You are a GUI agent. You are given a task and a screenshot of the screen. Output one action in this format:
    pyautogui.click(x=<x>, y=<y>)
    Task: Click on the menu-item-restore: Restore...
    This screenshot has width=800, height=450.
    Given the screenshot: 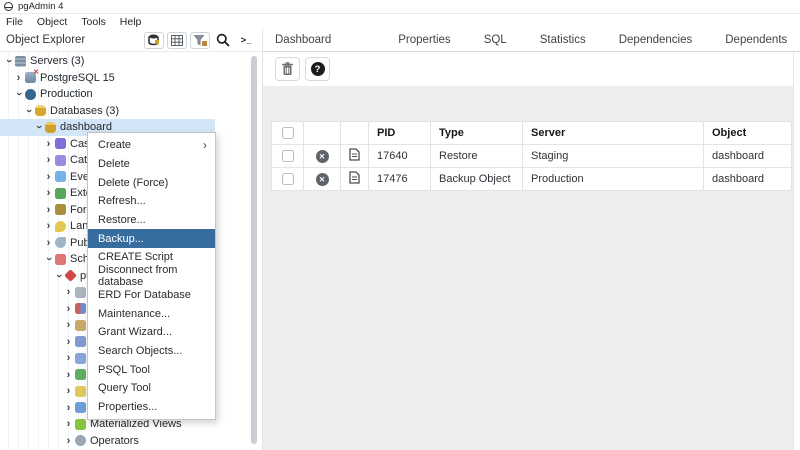 What is the action you would take?
    pyautogui.click(x=151, y=220)
    